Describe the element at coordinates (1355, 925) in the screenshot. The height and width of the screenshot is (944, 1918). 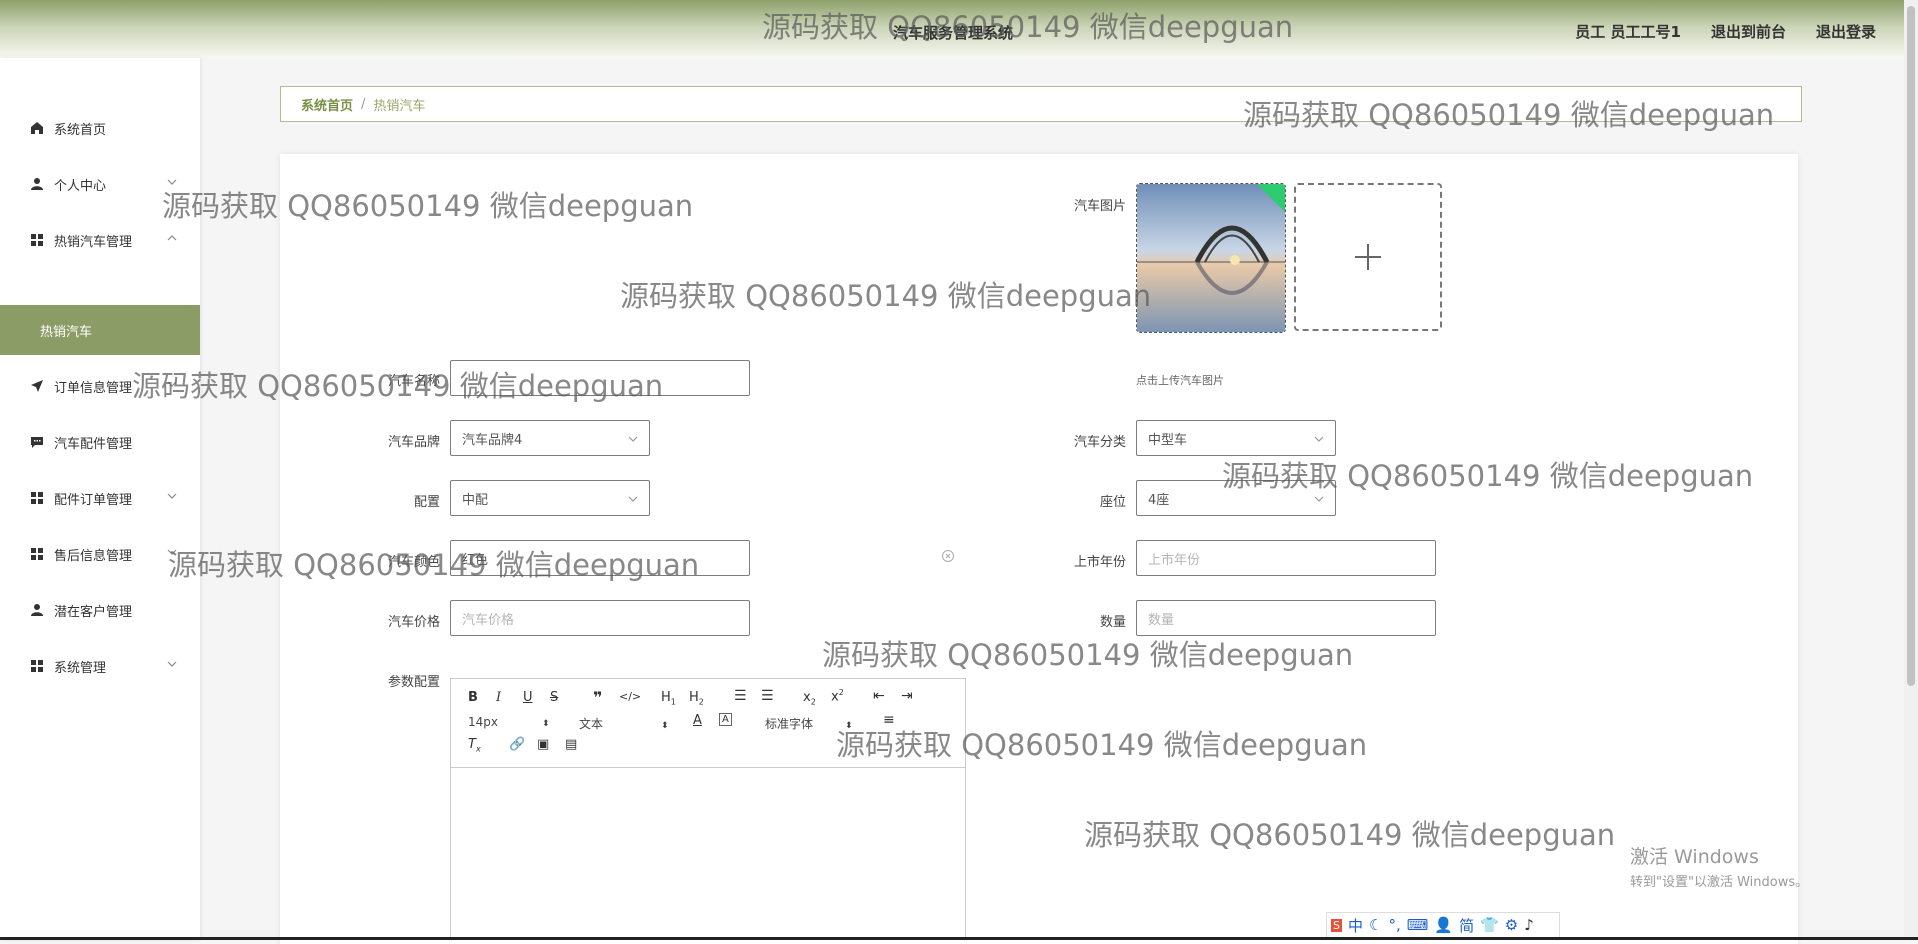
I see `ime-mode-label: 中` at that location.